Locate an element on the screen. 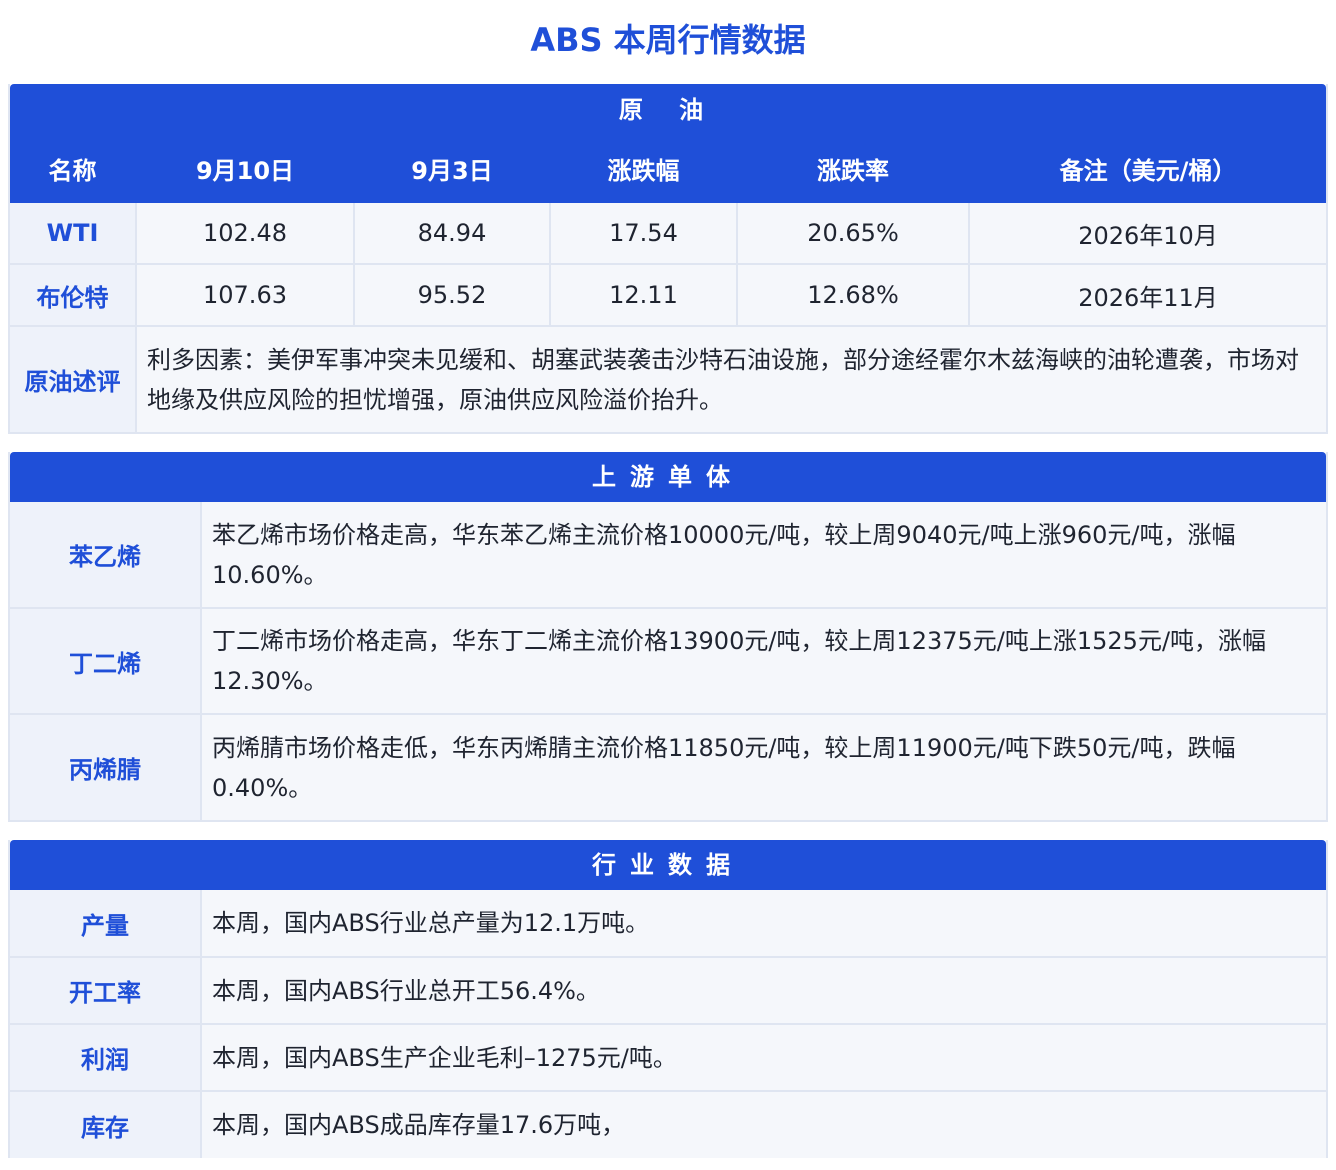 The height and width of the screenshot is (1170, 1336). column-header-note: 备注（美元/桶） is located at coordinates (1147, 169).